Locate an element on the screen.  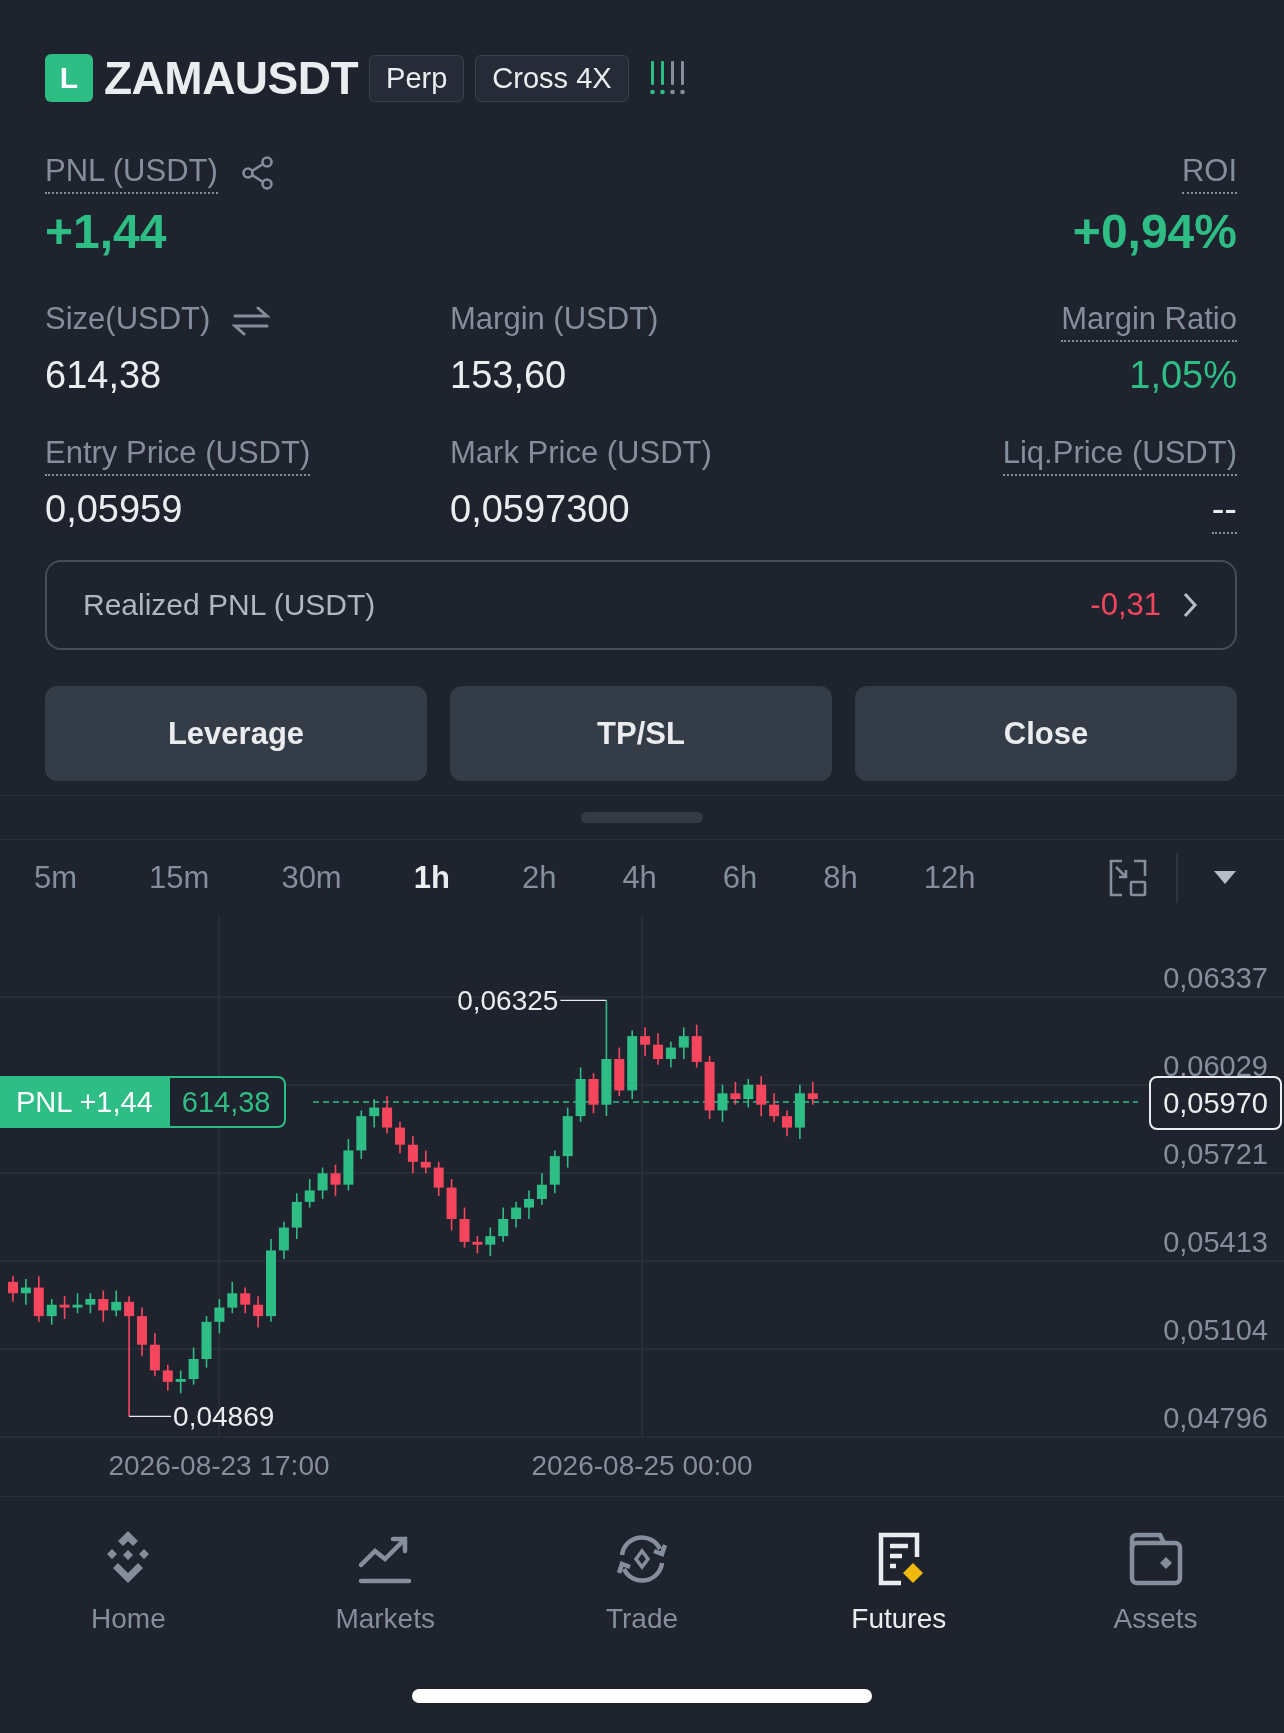
nav-tab: Home is located at coordinates (128, 1604).